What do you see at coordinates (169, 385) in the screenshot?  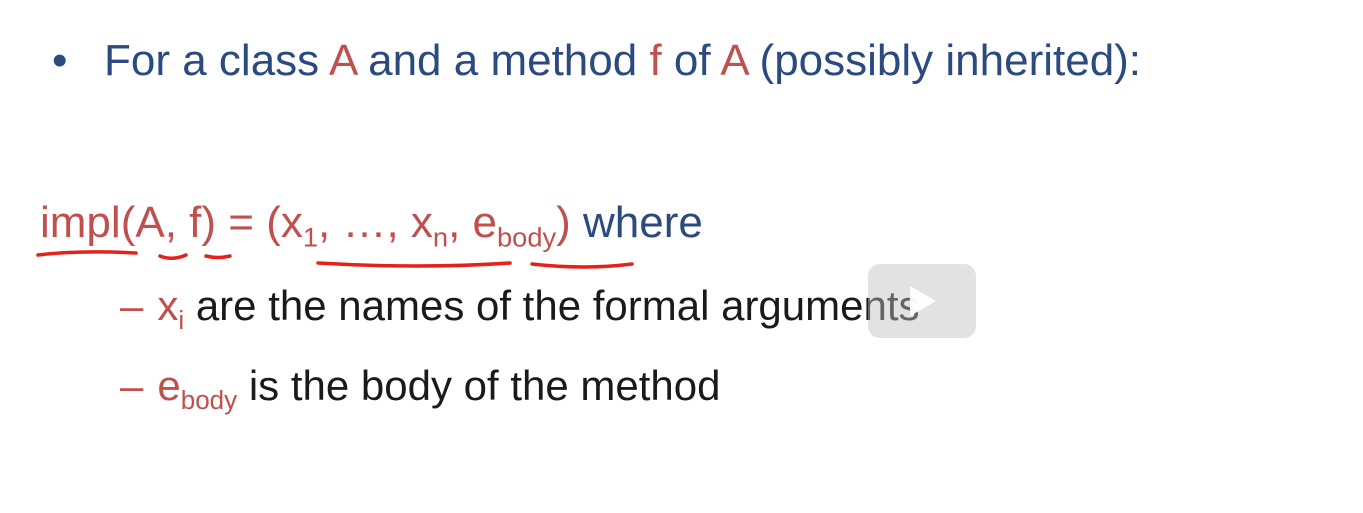 I see `ebody-var: e` at bounding box center [169, 385].